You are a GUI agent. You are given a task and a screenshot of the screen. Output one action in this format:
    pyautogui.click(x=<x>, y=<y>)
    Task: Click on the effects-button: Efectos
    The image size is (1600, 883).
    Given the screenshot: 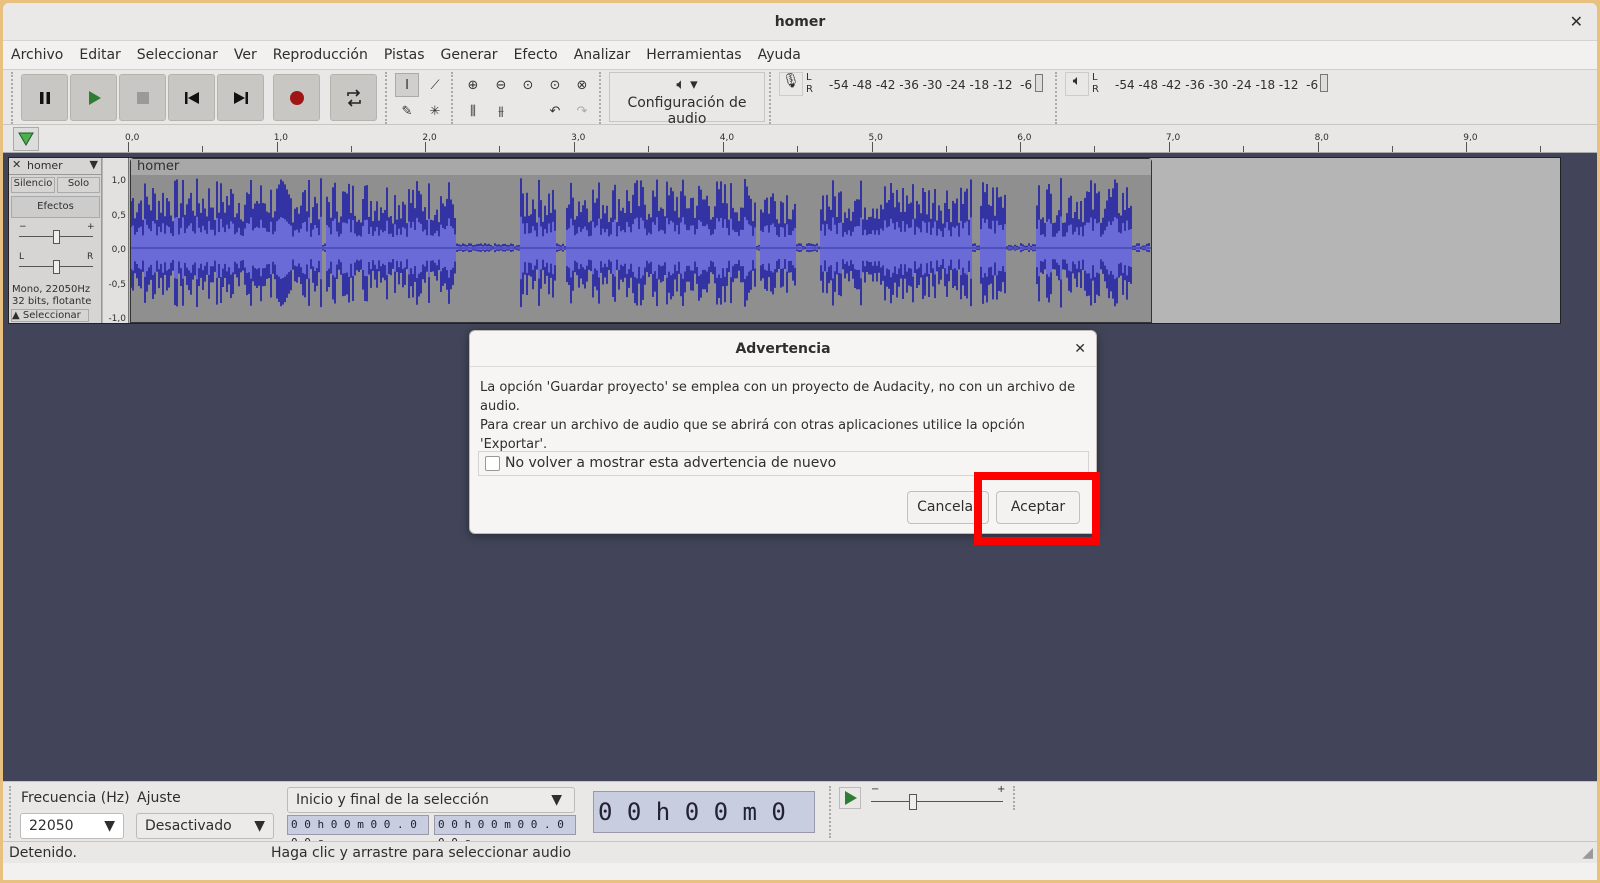 What is the action you would take?
    pyautogui.click(x=55, y=207)
    